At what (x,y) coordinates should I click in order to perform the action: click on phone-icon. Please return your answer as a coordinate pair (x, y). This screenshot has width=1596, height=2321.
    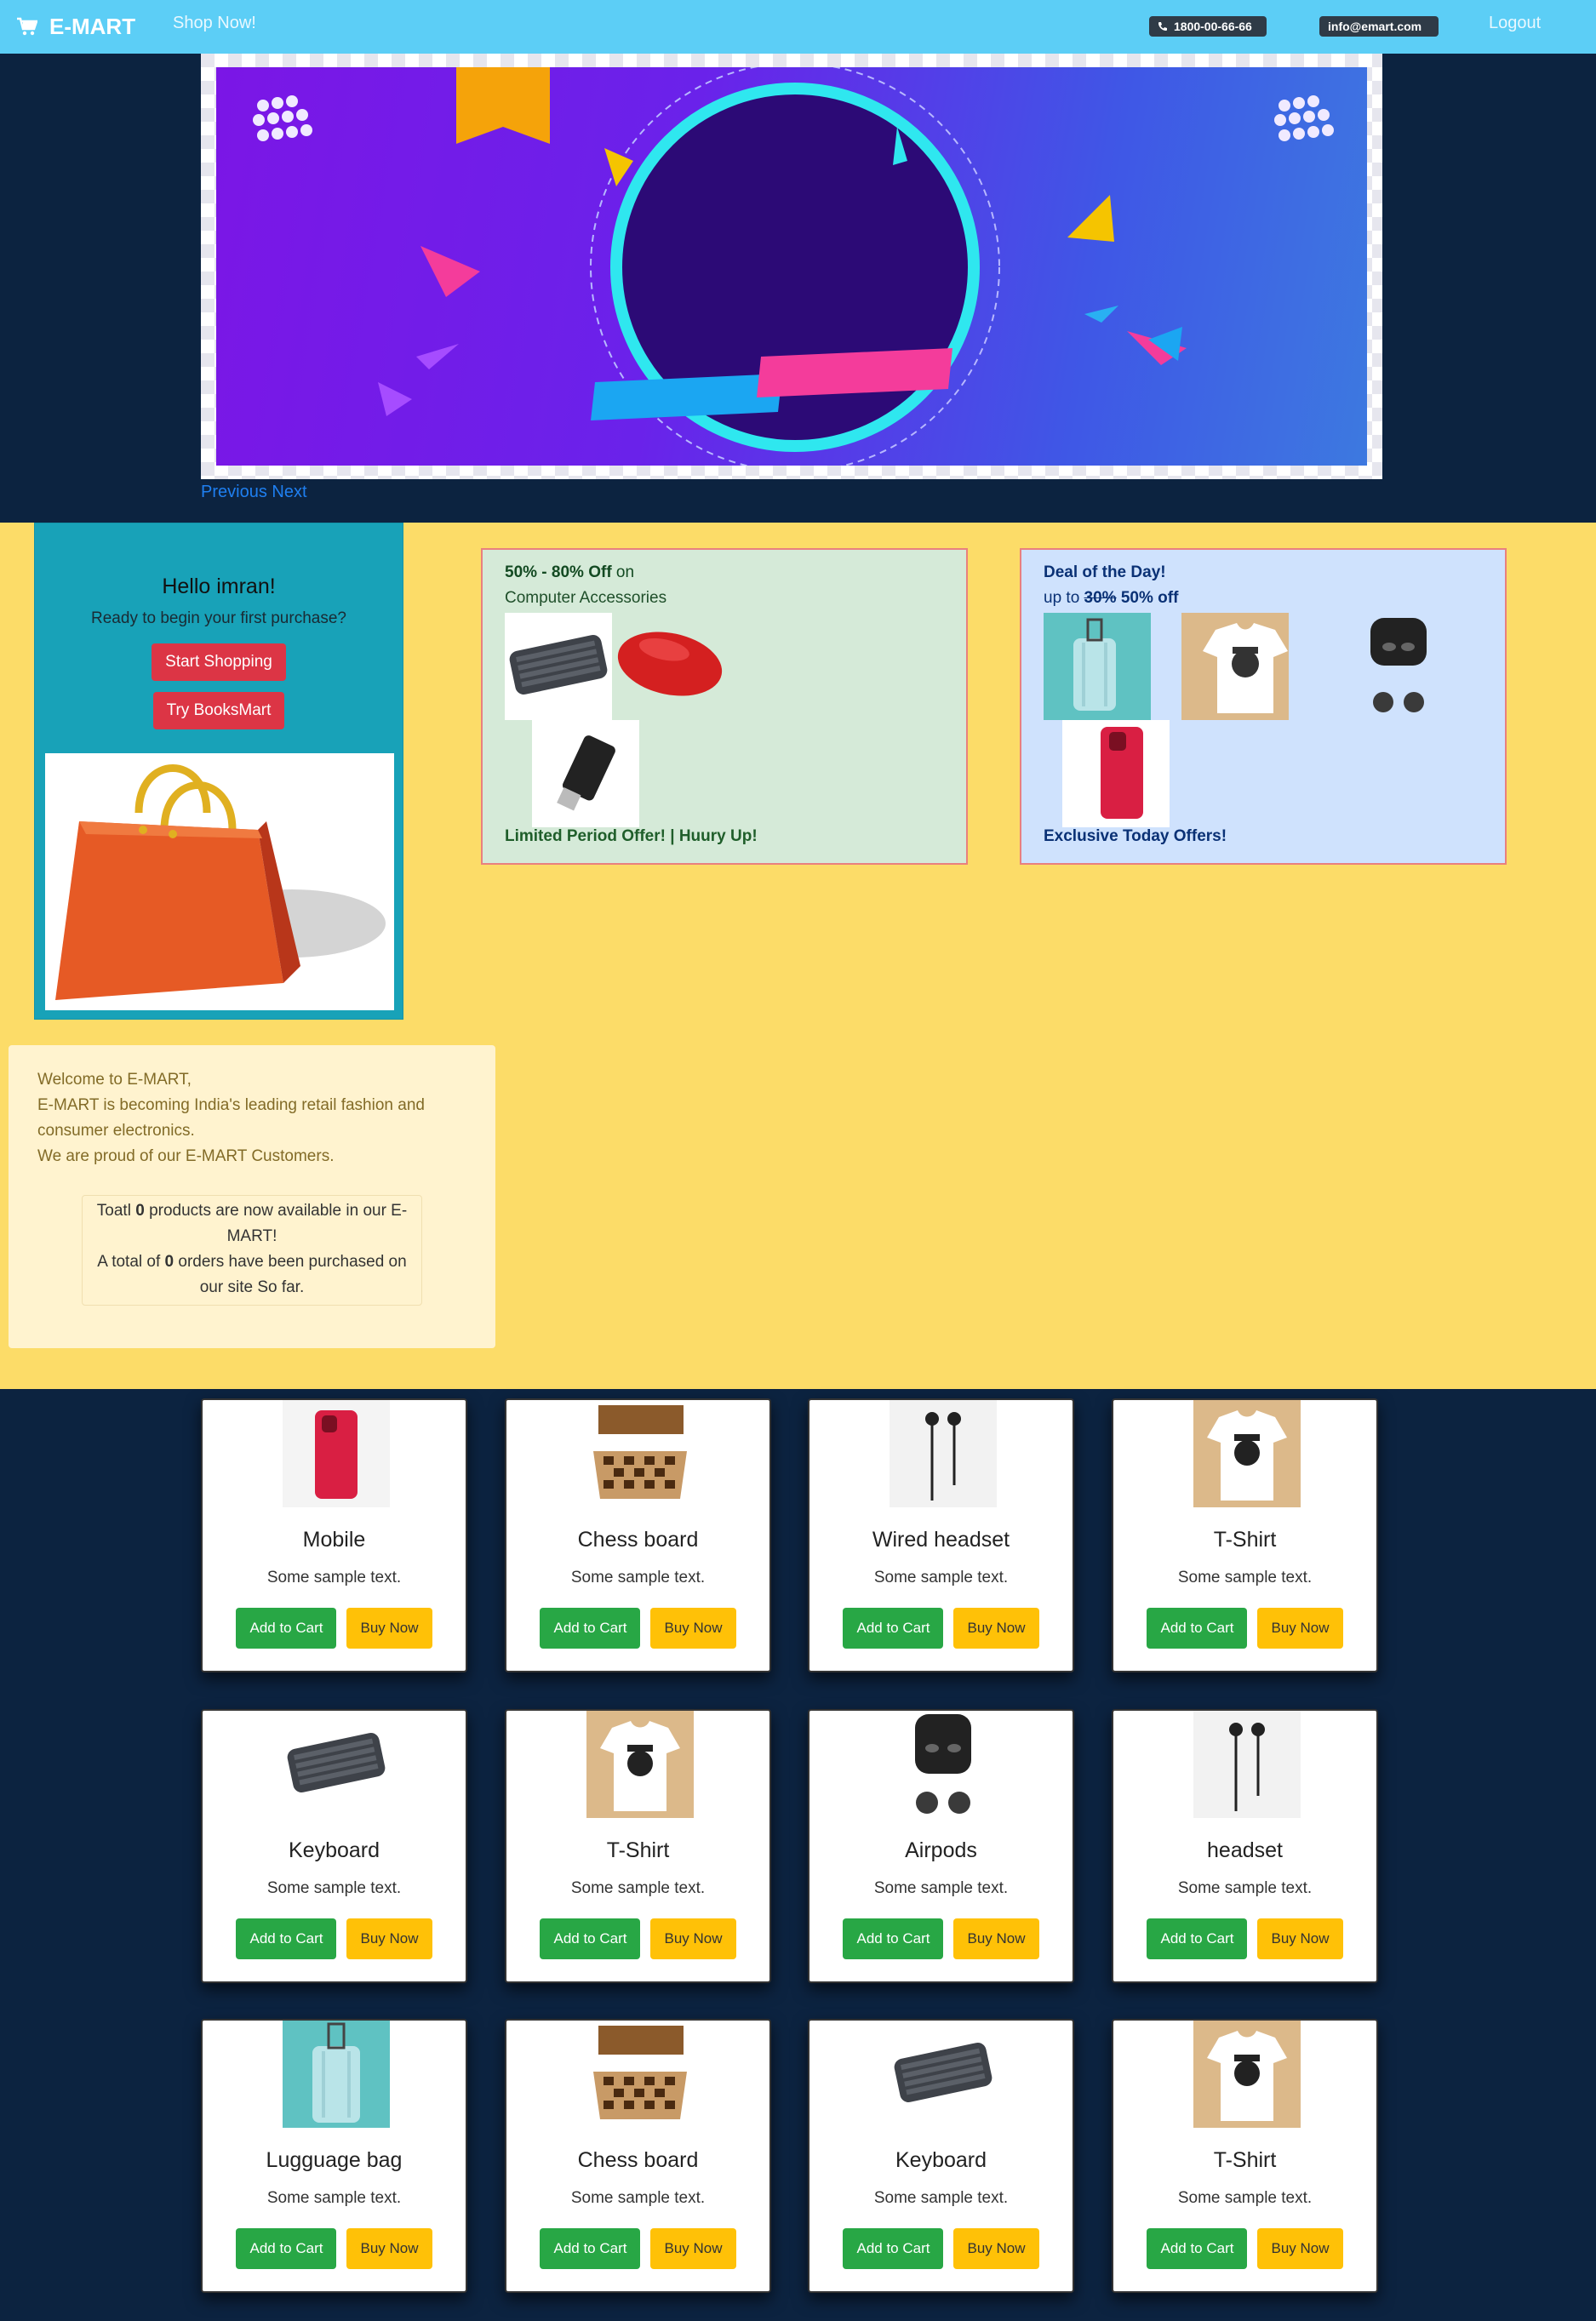
    Looking at the image, I should click on (1162, 26).